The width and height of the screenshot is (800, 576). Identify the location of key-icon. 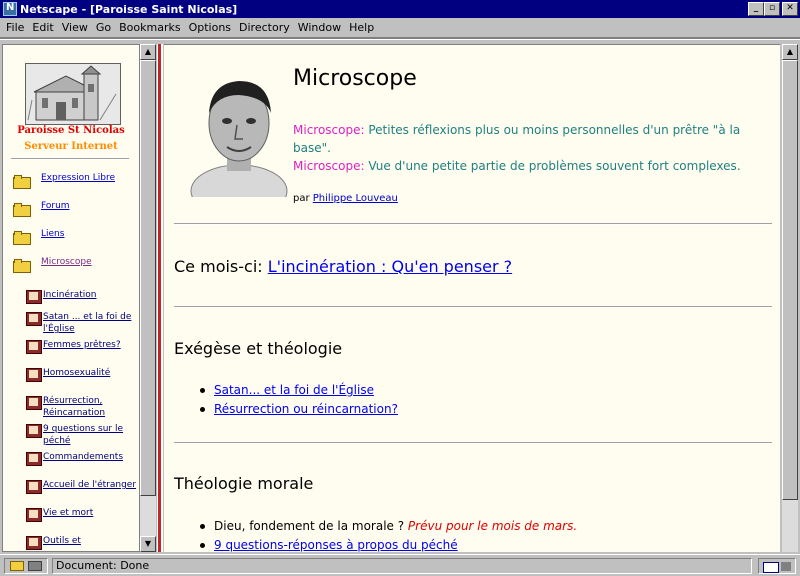
(17, 566).